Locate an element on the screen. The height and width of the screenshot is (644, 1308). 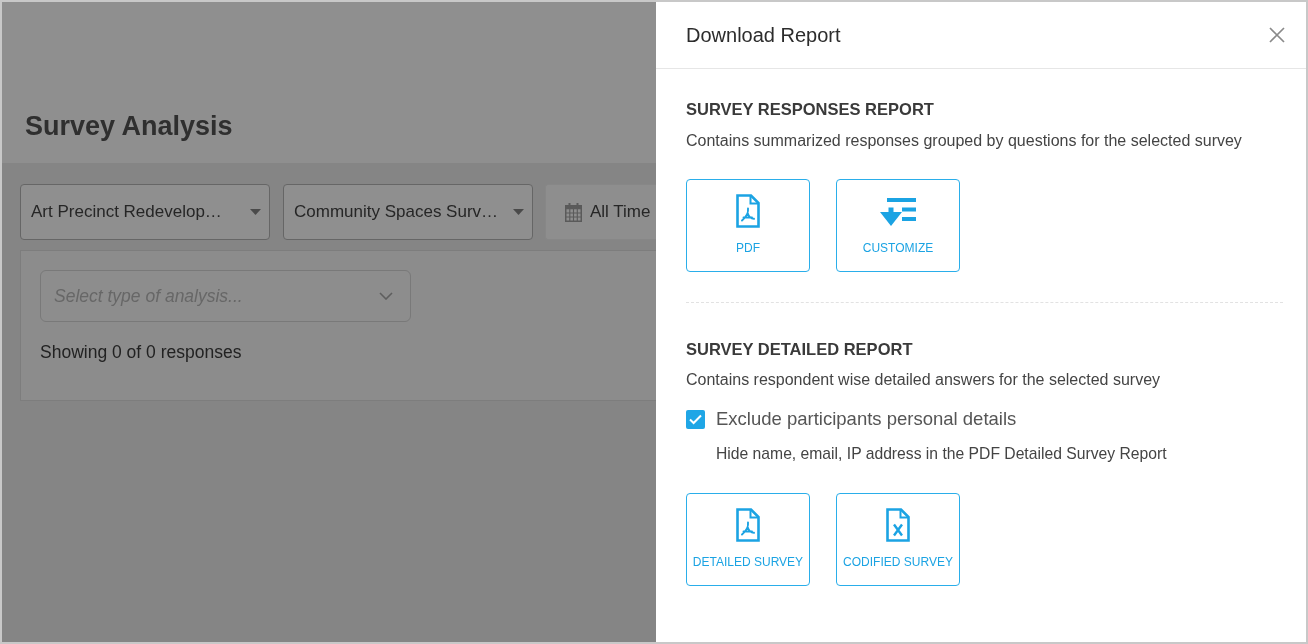
section-description: Contains summarized responses grouped by questions for the selected survey is located at coordinates (964, 140).